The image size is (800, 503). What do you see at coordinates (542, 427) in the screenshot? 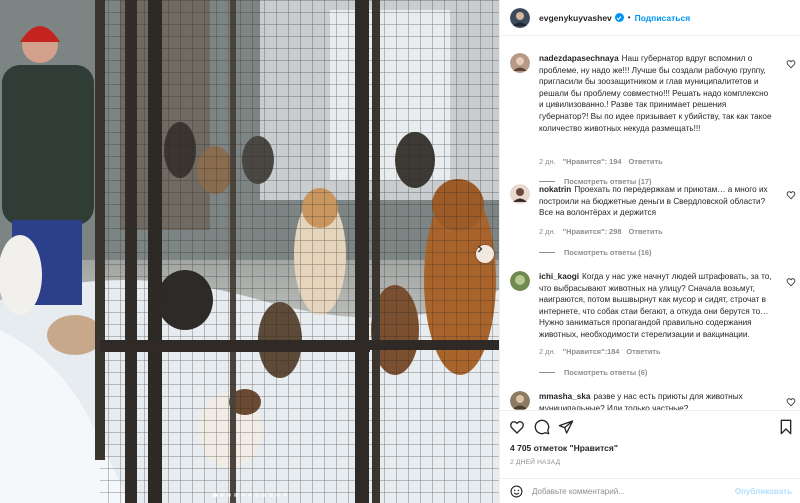
I see `comment-icon` at bounding box center [542, 427].